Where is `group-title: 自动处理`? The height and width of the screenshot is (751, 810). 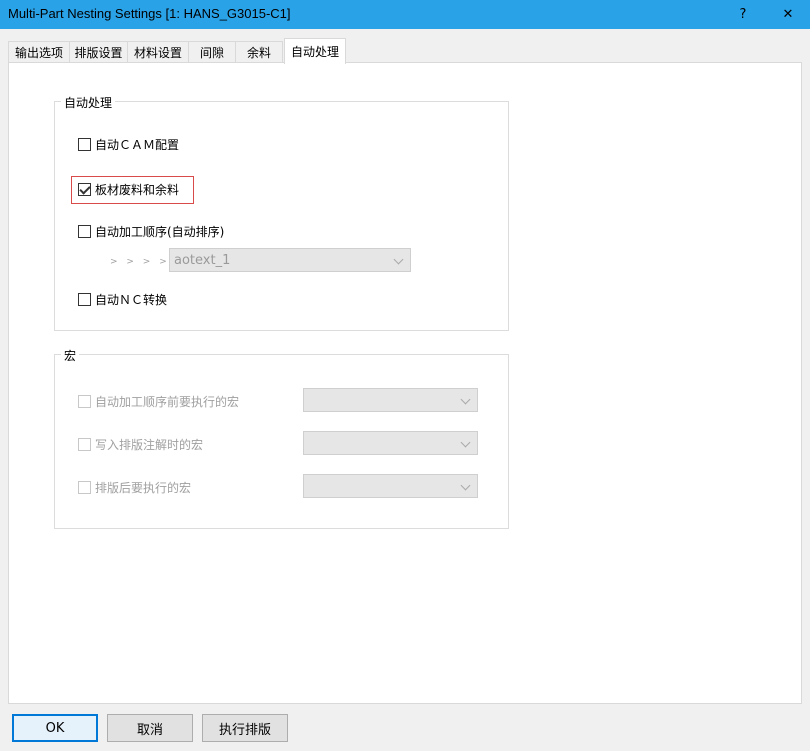
group-title: 自动处理 is located at coordinates (88, 102).